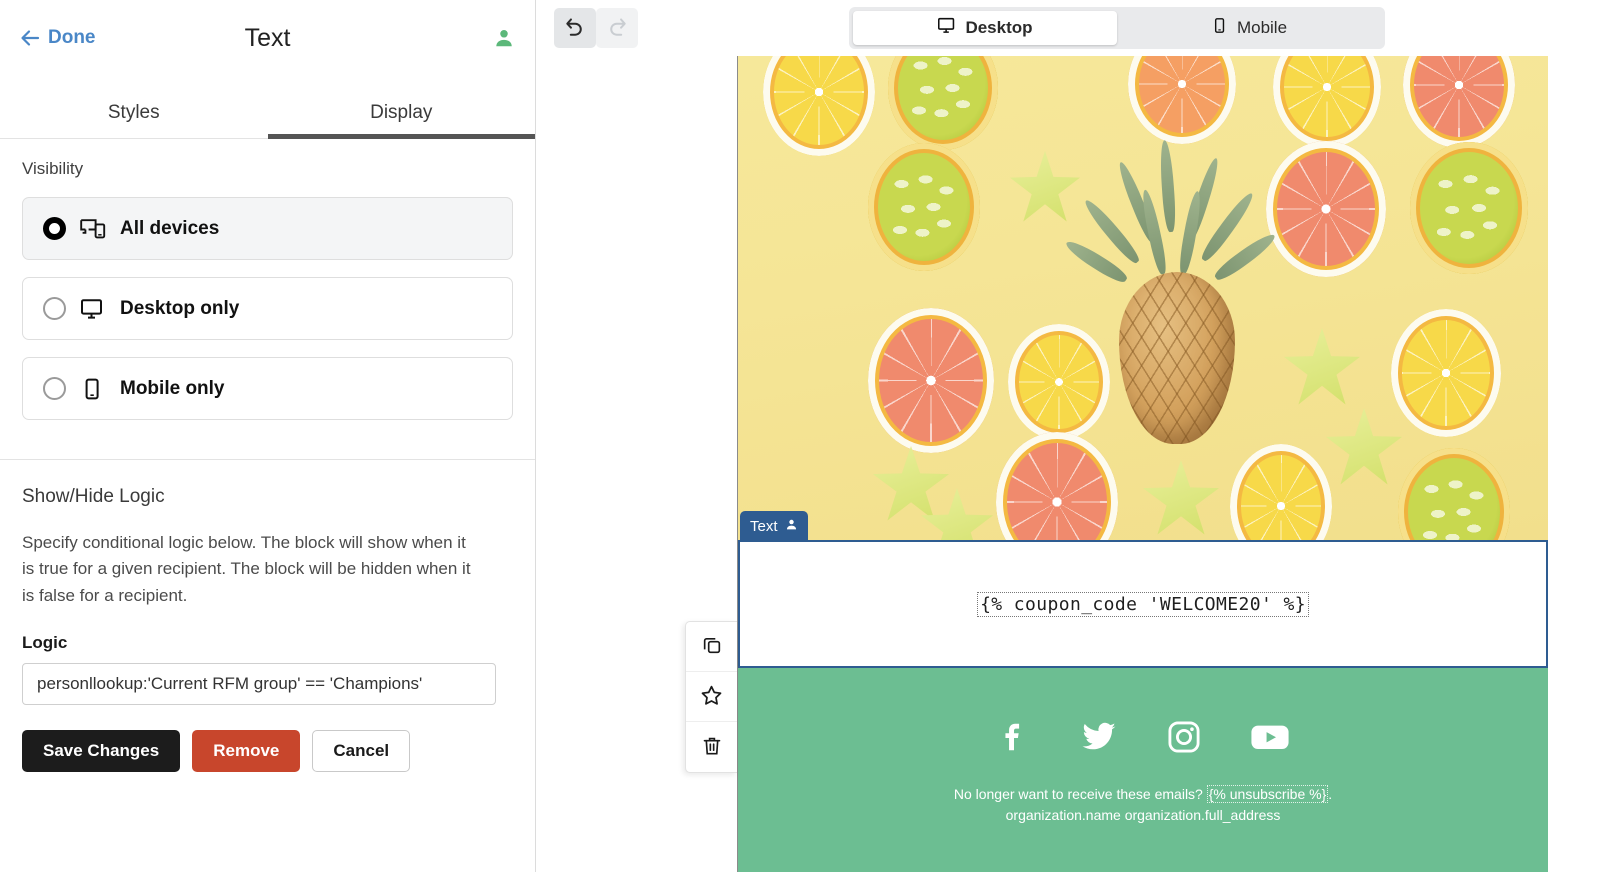 Image resolution: width=1600 pixels, height=872 pixels. Describe the element at coordinates (1184, 739) in the screenshot. I see `instagram-icon` at that location.